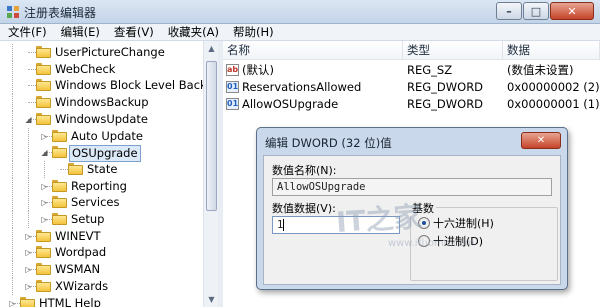 The height and width of the screenshot is (307, 600). What do you see at coordinates (78, 269) in the screenshot?
I see `tree-node-label: WSMAN` at bounding box center [78, 269].